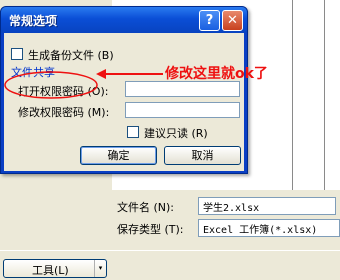  What do you see at coordinates (216, 74) in the screenshot?
I see `annotation-text: 修改这里就ok了` at bounding box center [216, 74].